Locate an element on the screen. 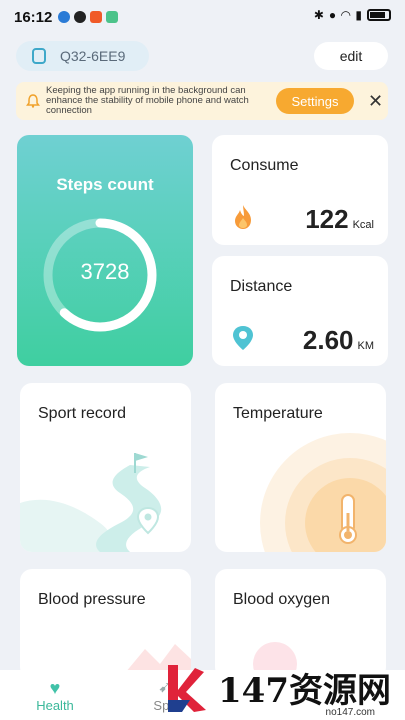  app-notification-icon is located at coordinates (64, 17).